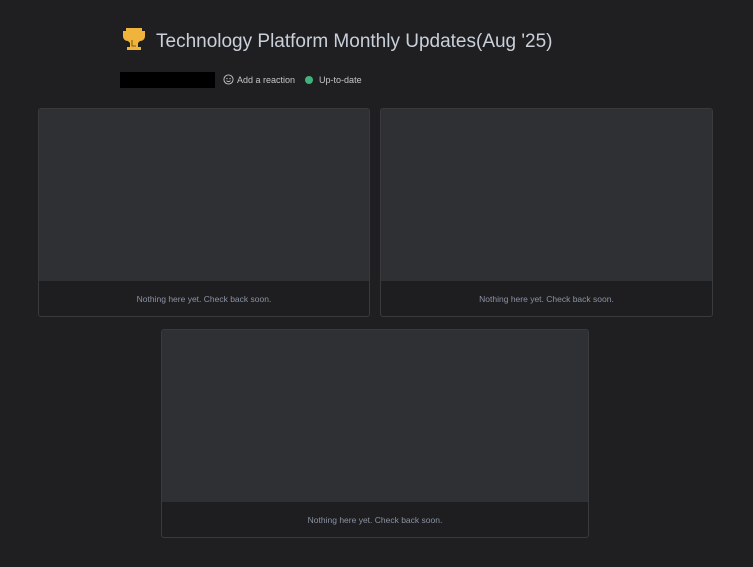 The image size is (753, 567). I want to click on check-icon, so click(309, 80).